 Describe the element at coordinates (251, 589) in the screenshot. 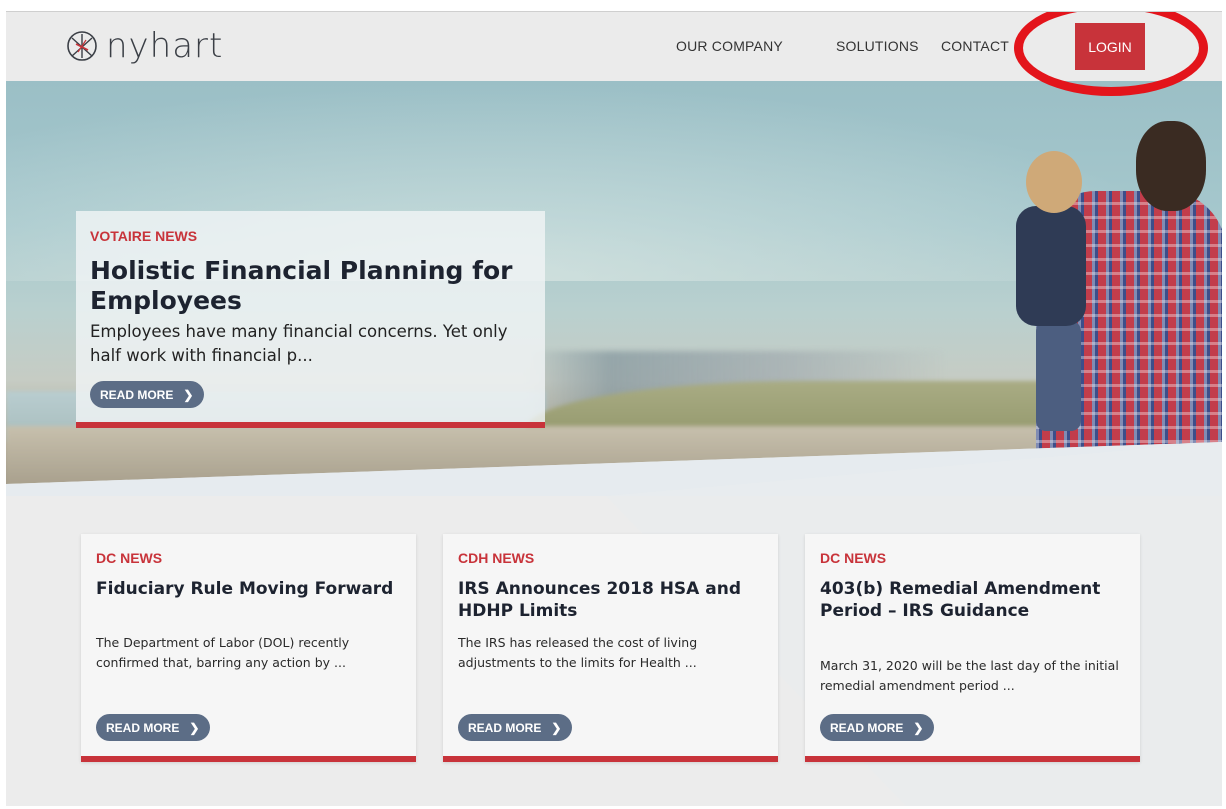

I see `card-title: Fiduciary Rule Moving Forward` at that location.